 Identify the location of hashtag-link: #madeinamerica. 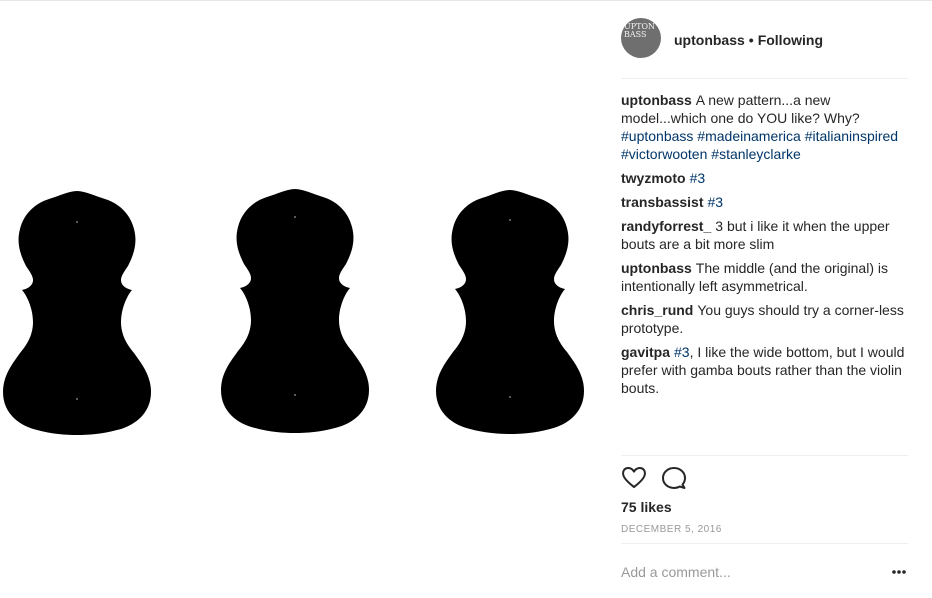
(749, 136).